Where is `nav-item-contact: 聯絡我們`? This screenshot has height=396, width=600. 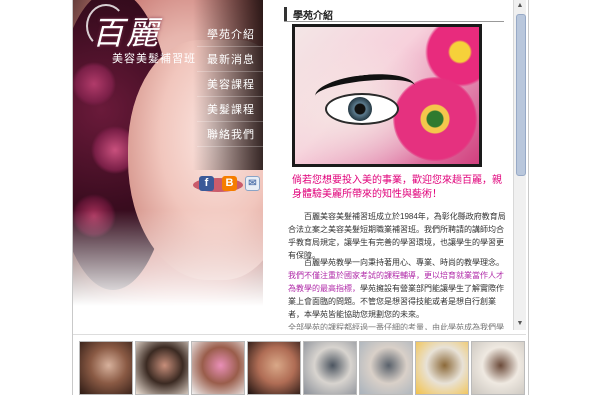
nav-item-contact: 聯絡我們 is located at coordinates (230, 135).